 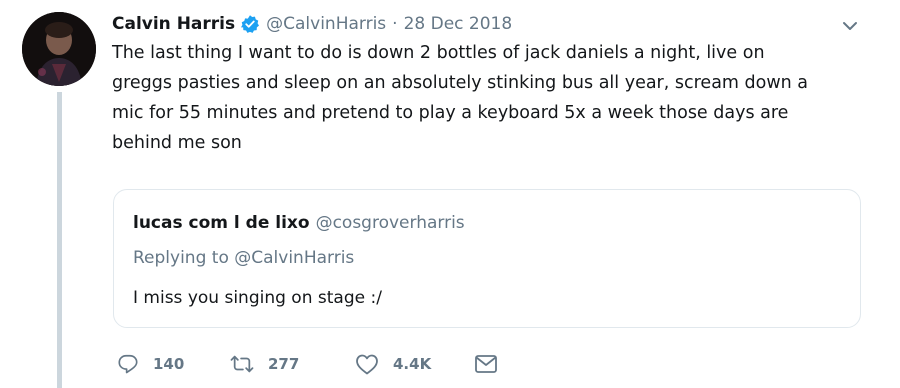 What do you see at coordinates (390, 223) in the screenshot?
I see `quoted-author-handle: @cosgroverharris` at bounding box center [390, 223].